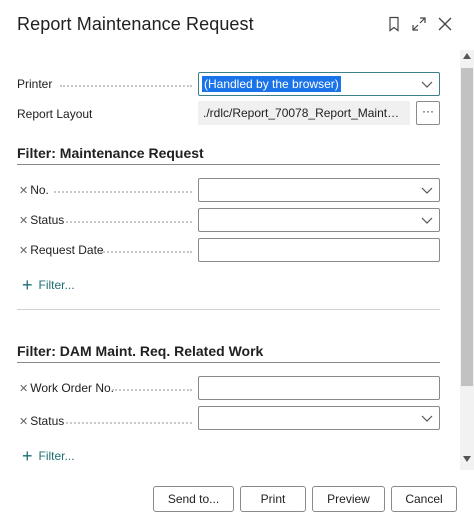  What do you see at coordinates (319, 418) in the screenshot?
I see `work-status-filter-select` at bounding box center [319, 418].